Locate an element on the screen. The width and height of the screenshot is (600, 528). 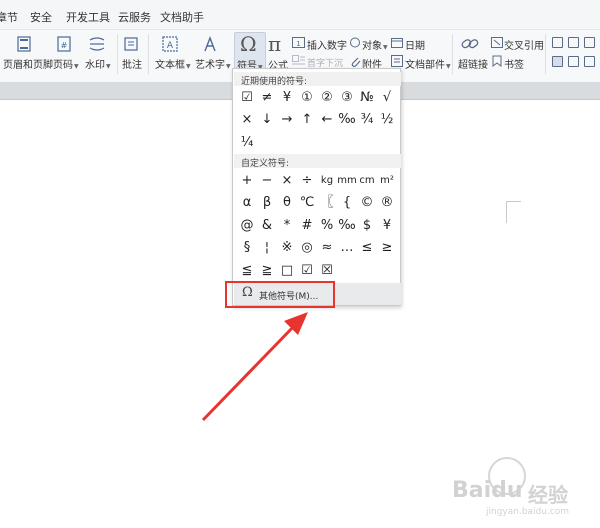
watermark-url: jingyan.baidu.com is located at coordinates (528, 512).